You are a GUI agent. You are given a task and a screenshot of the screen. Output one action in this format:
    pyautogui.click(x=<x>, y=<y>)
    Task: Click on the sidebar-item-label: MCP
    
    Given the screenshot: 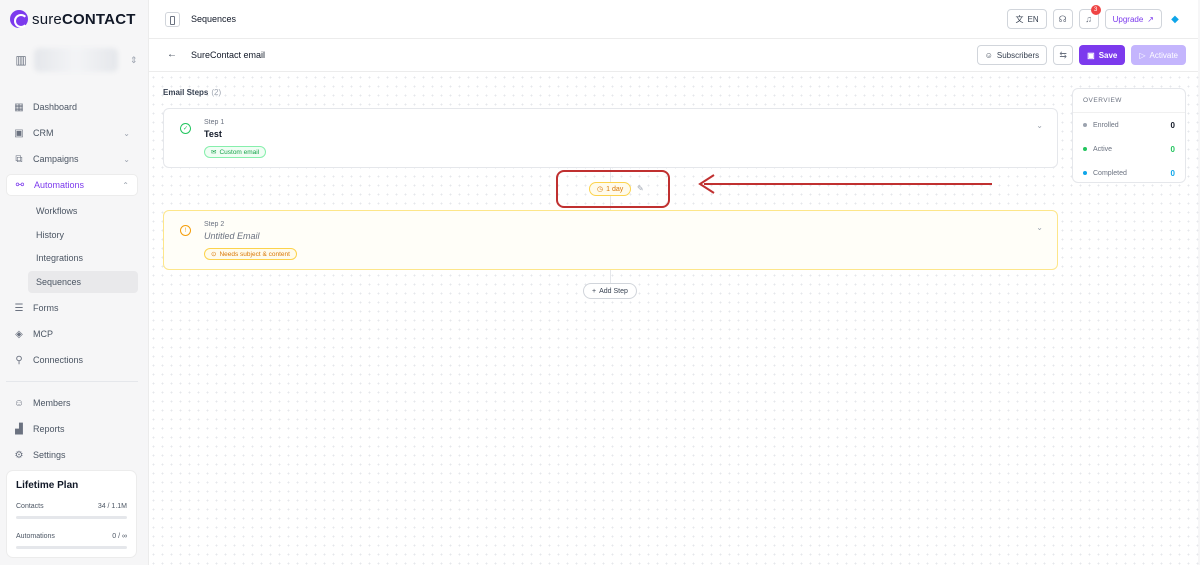 What is the action you would take?
    pyautogui.click(x=43, y=334)
    